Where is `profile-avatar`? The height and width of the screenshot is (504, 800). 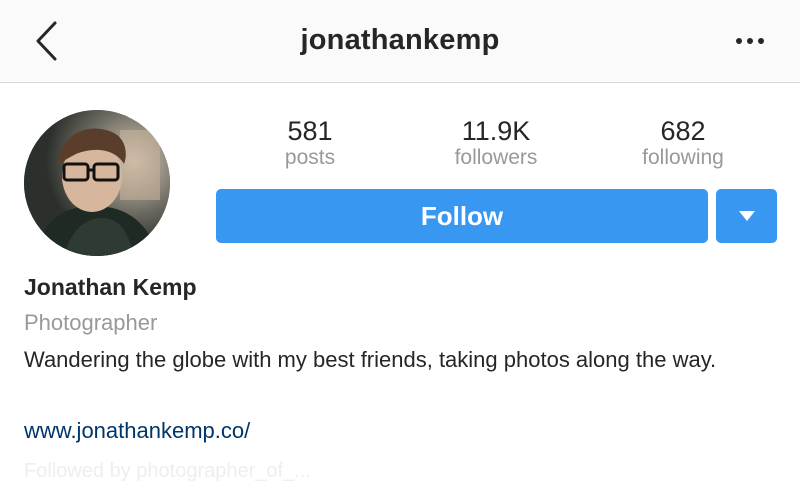 profile-avatar is located at coordinates (97, 183).